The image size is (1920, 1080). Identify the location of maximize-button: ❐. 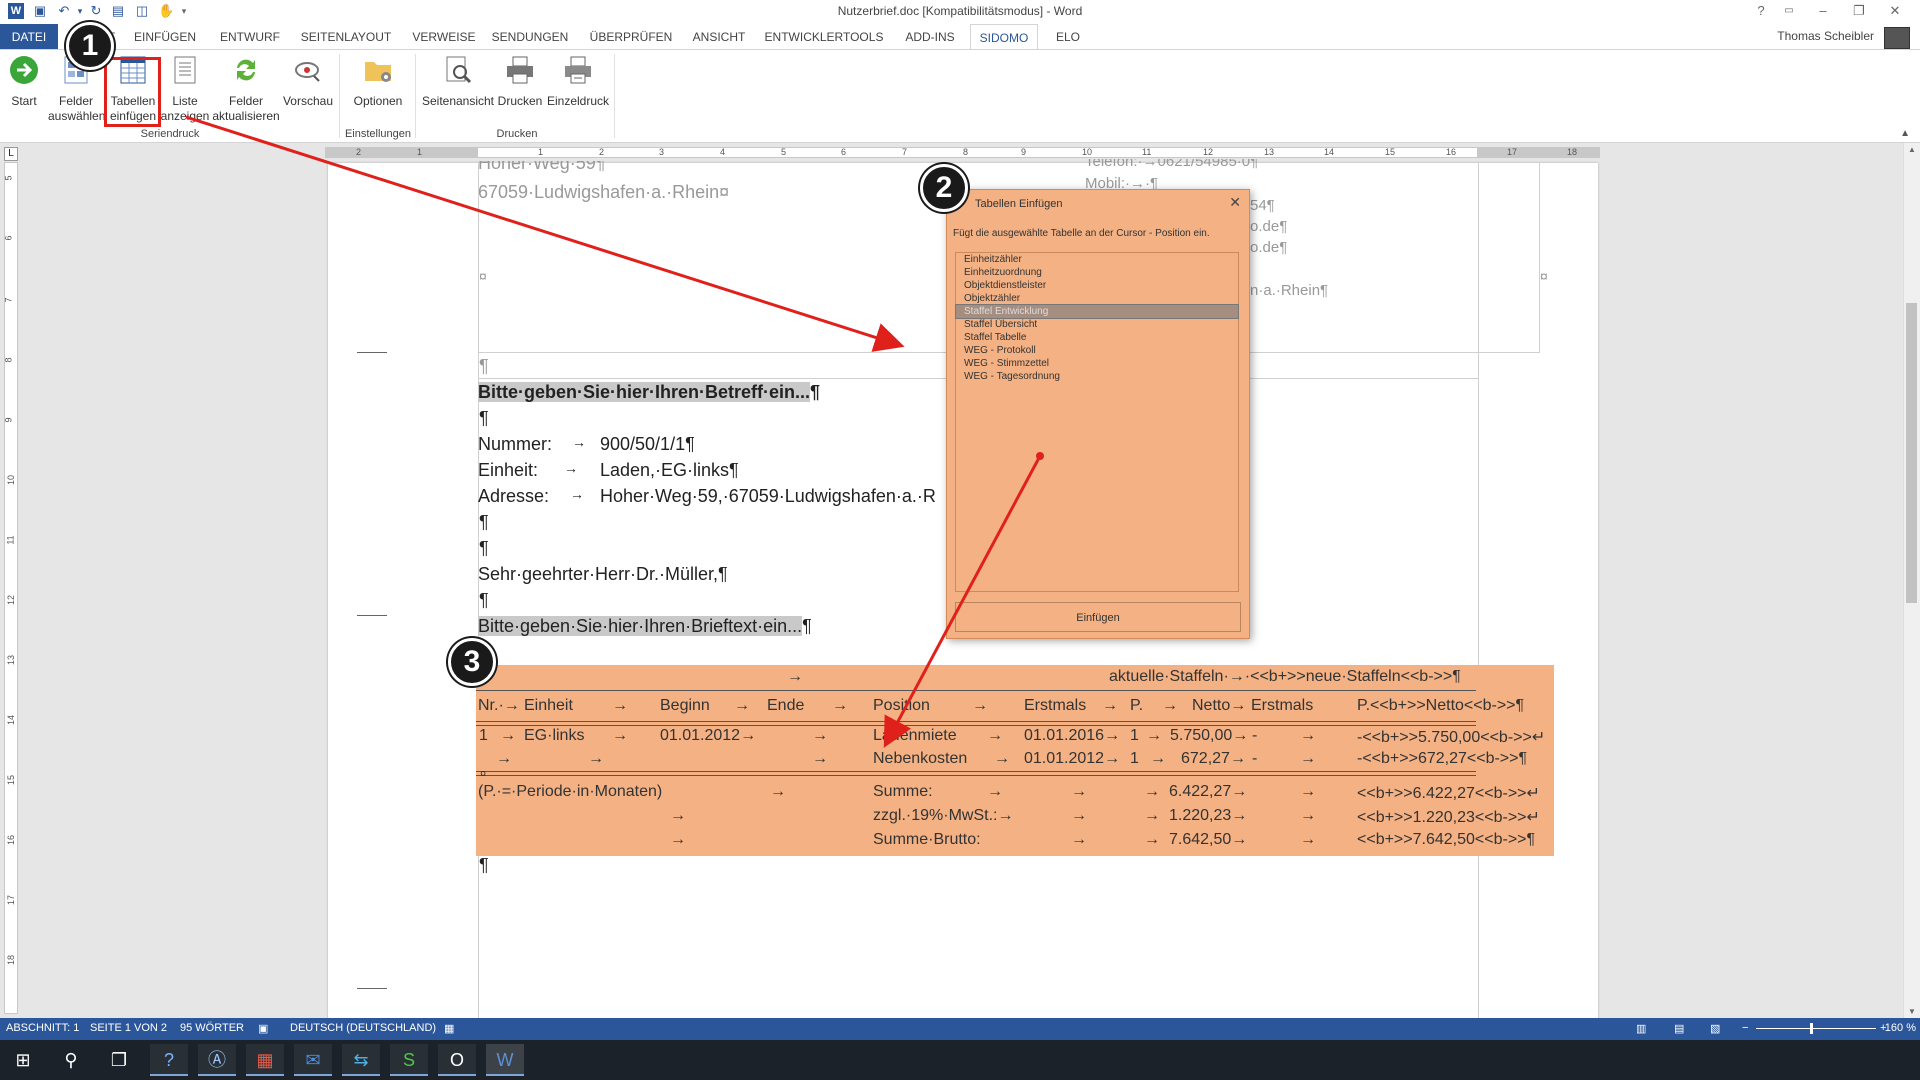
(1859, 11).